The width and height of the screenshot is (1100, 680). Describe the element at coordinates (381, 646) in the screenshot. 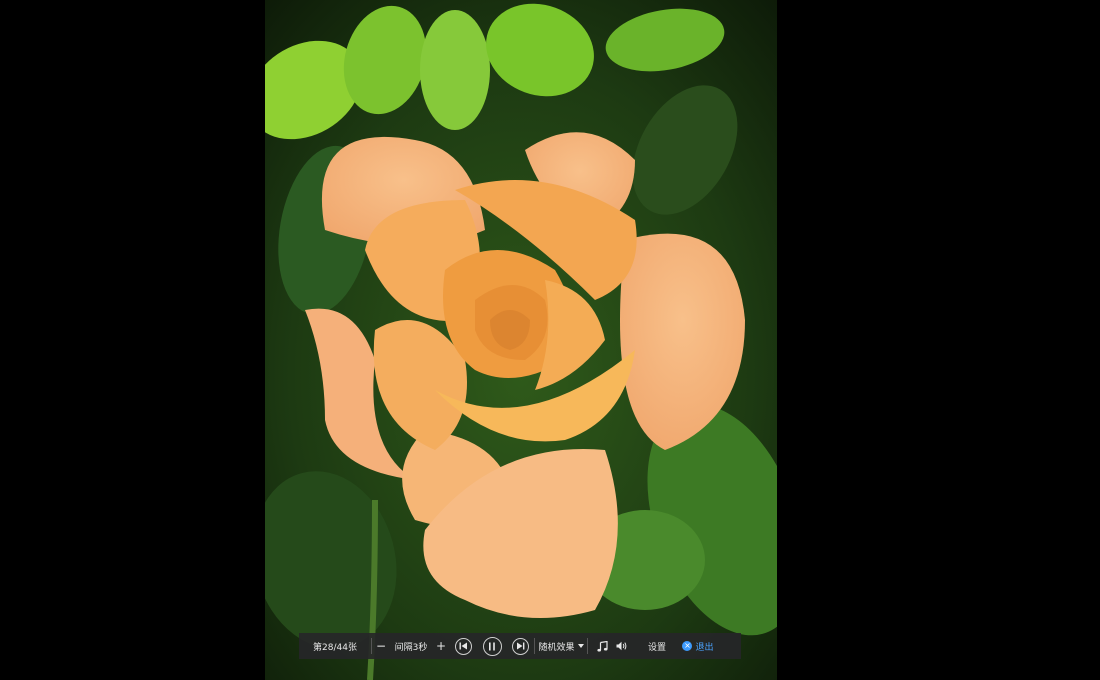

I see `decrease-interval-button: −` at that location.